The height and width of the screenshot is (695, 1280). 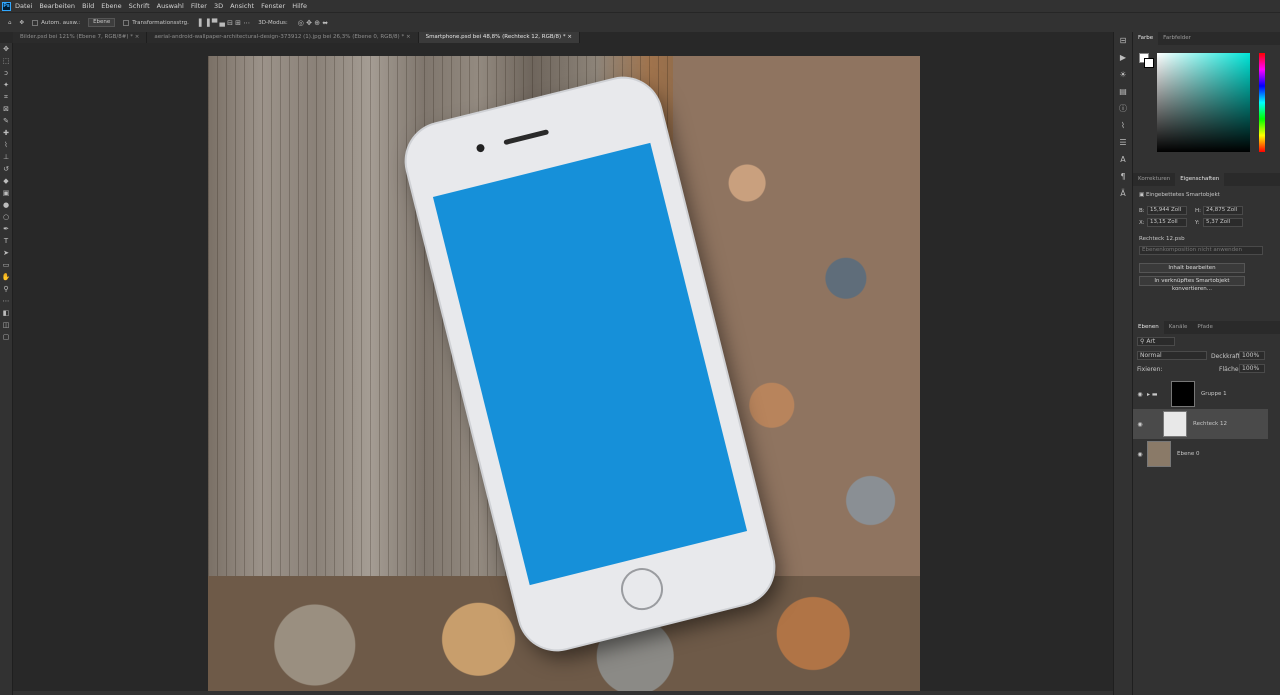 I want to click on edit-contents-button: Inhalt bearbeiten, so click(x=1192, y=268).